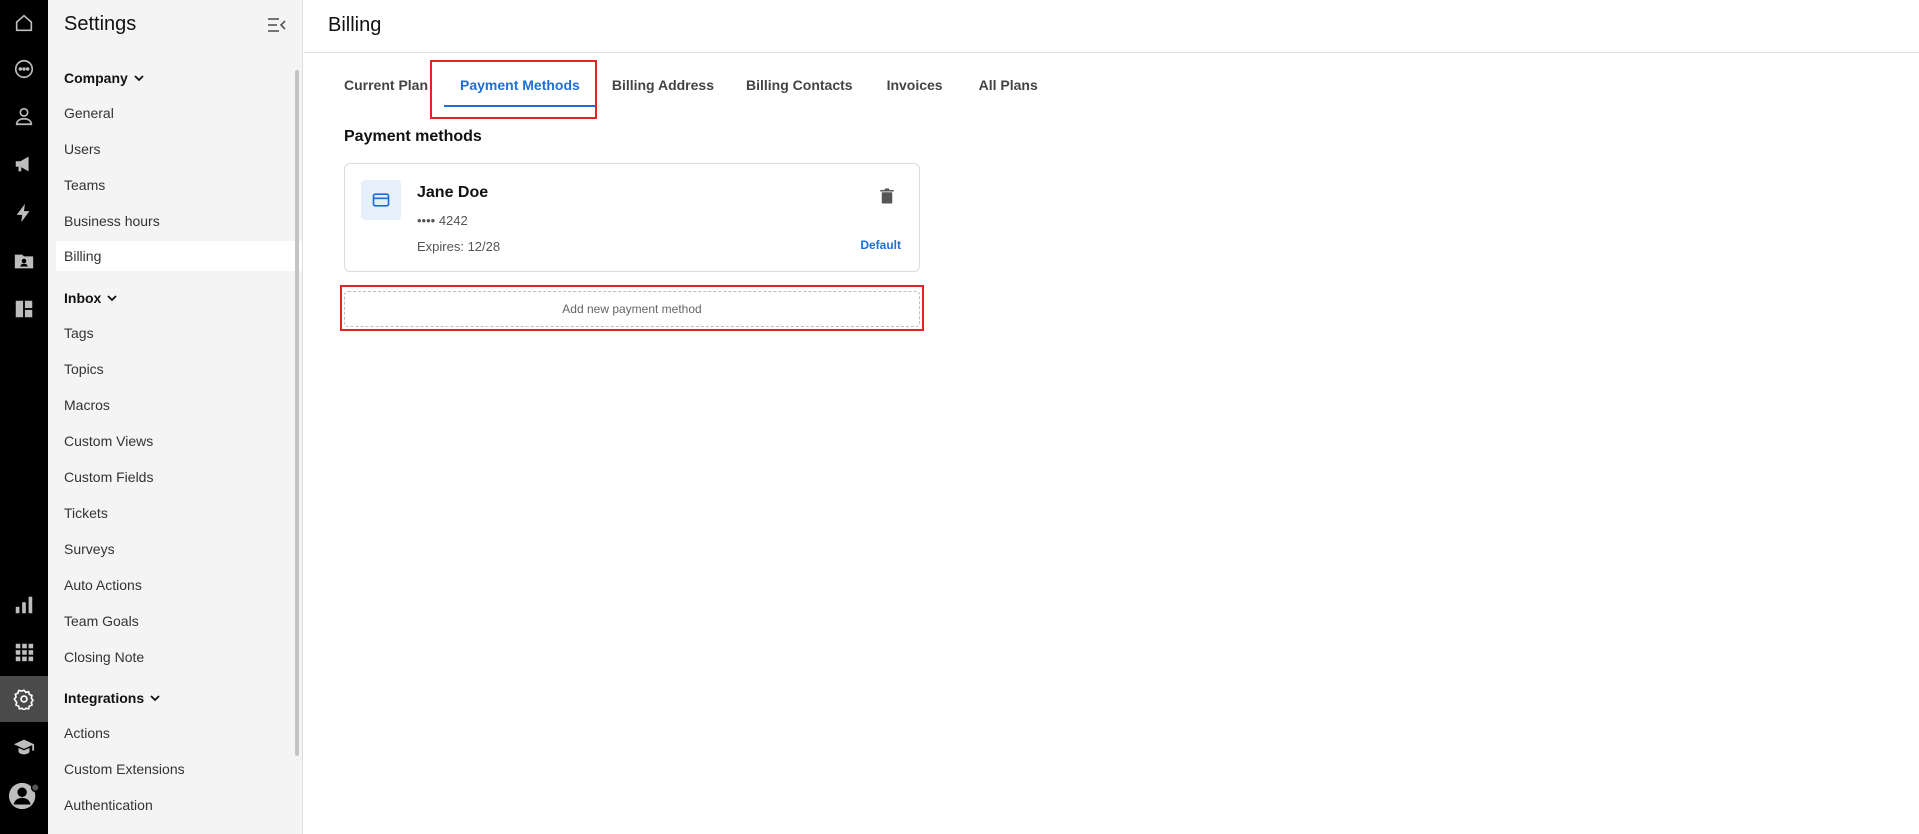  I want to click on sidebar-item-actions: Actions, so click(179, 733).